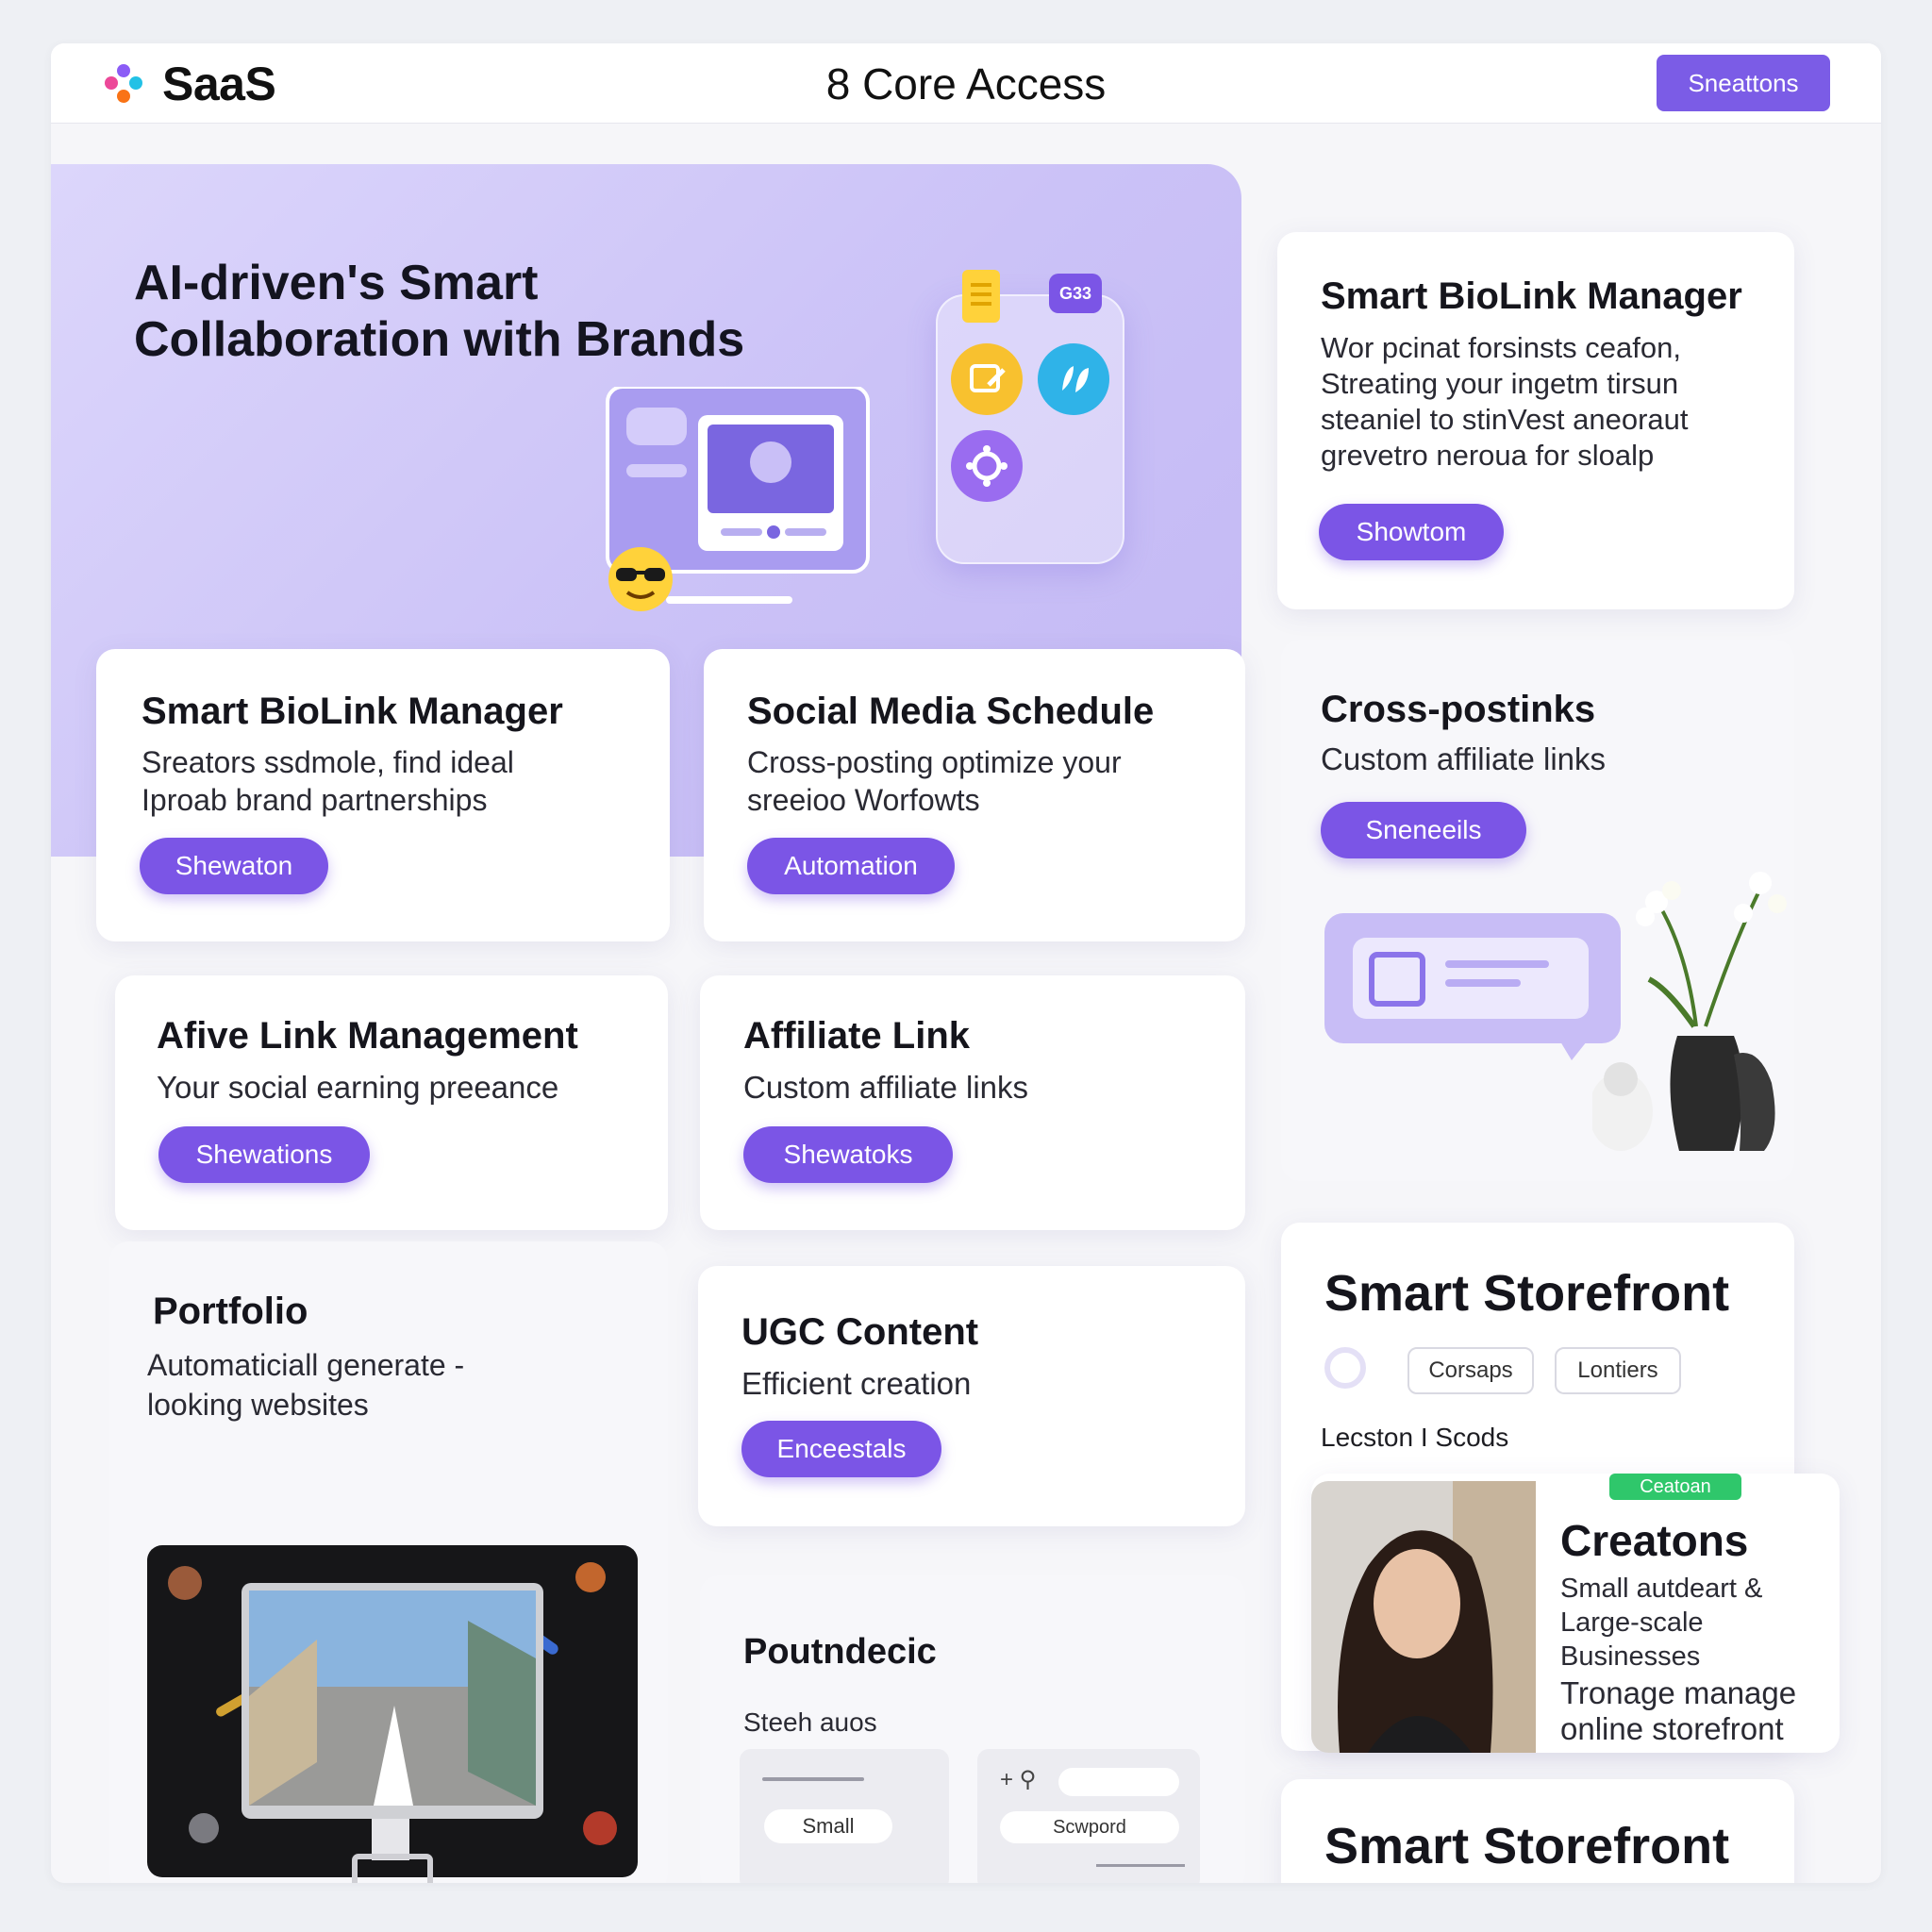  I want to click on card-subtitle: Steeh auos, so click(810, 1722).